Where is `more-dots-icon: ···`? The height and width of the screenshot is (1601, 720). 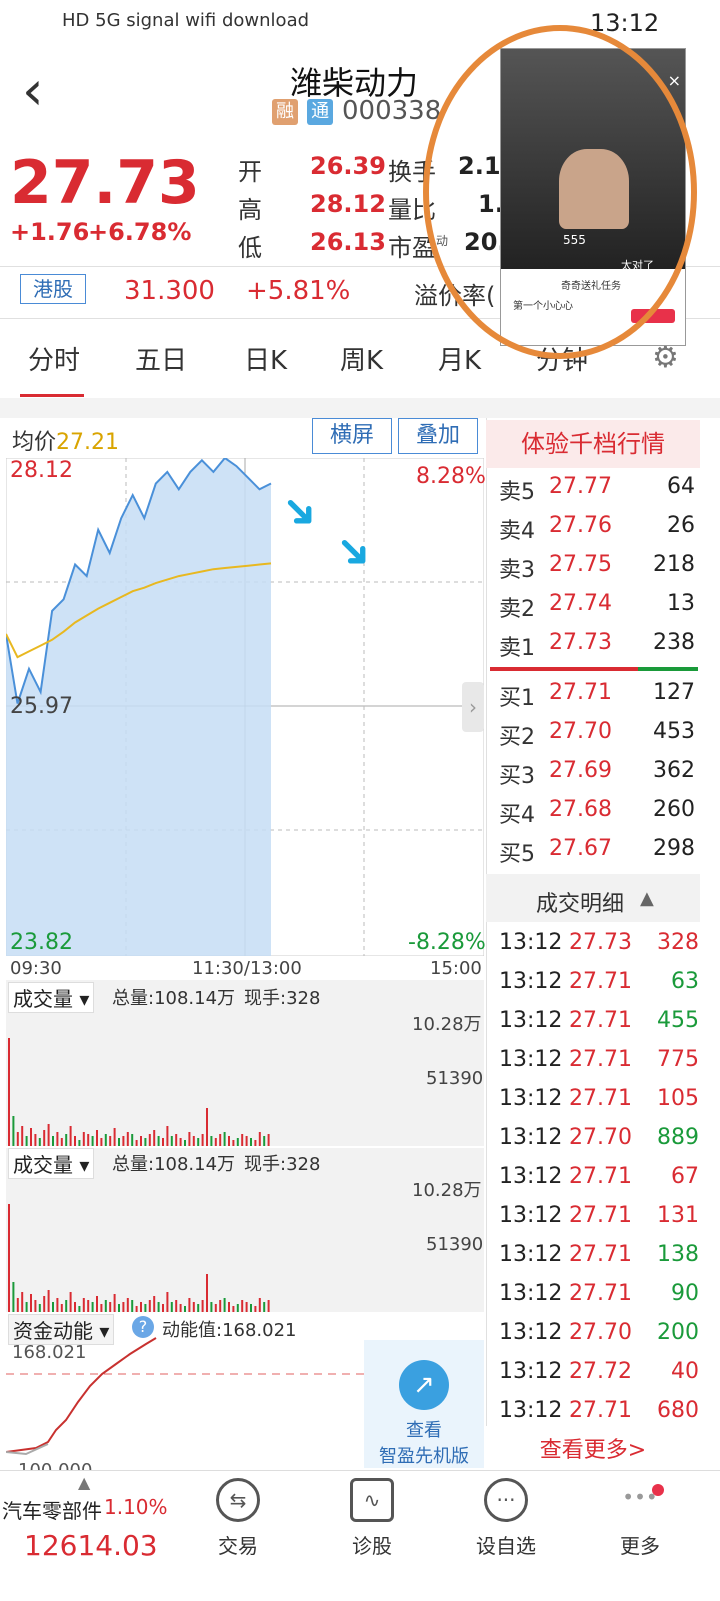 more-dots-icon: ··· is located at coordinates (506, 1500).